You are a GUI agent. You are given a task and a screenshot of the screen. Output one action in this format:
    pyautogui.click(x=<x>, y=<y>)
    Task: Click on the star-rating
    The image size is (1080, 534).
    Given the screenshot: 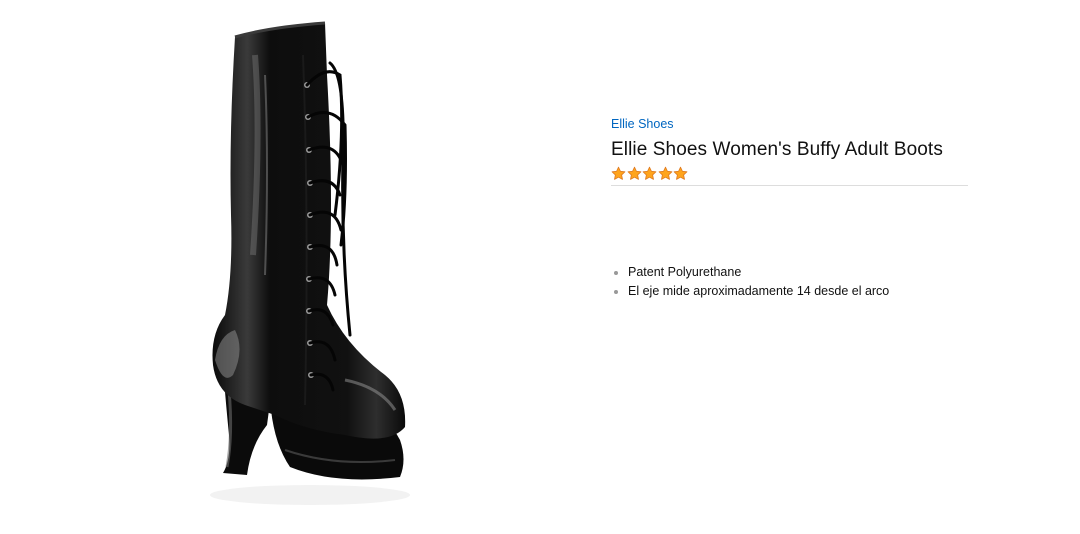 What is the action you would take?
    pyautogui.click(x=789, y=173)
    